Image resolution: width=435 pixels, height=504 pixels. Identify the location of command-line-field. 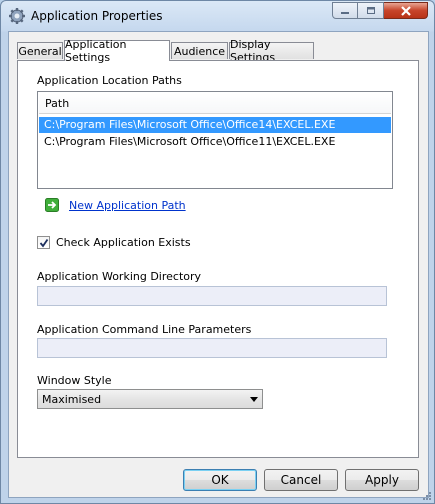
(212, 348).